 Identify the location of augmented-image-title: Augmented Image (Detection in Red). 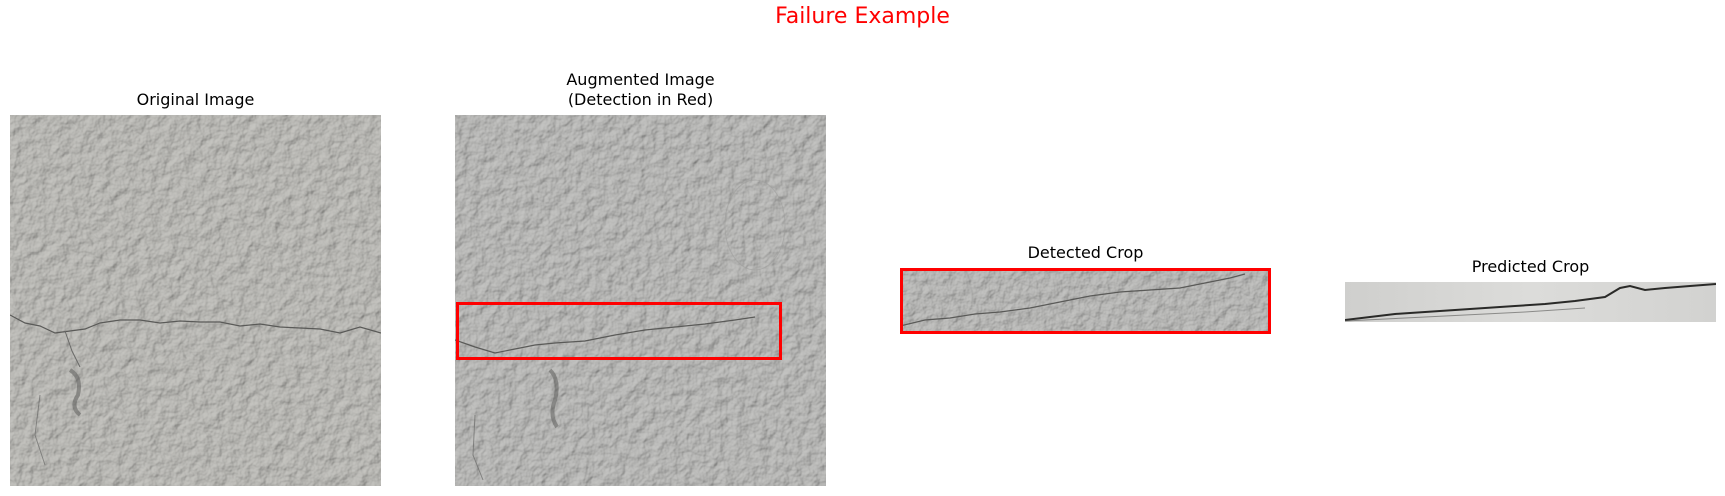
(640, 90).